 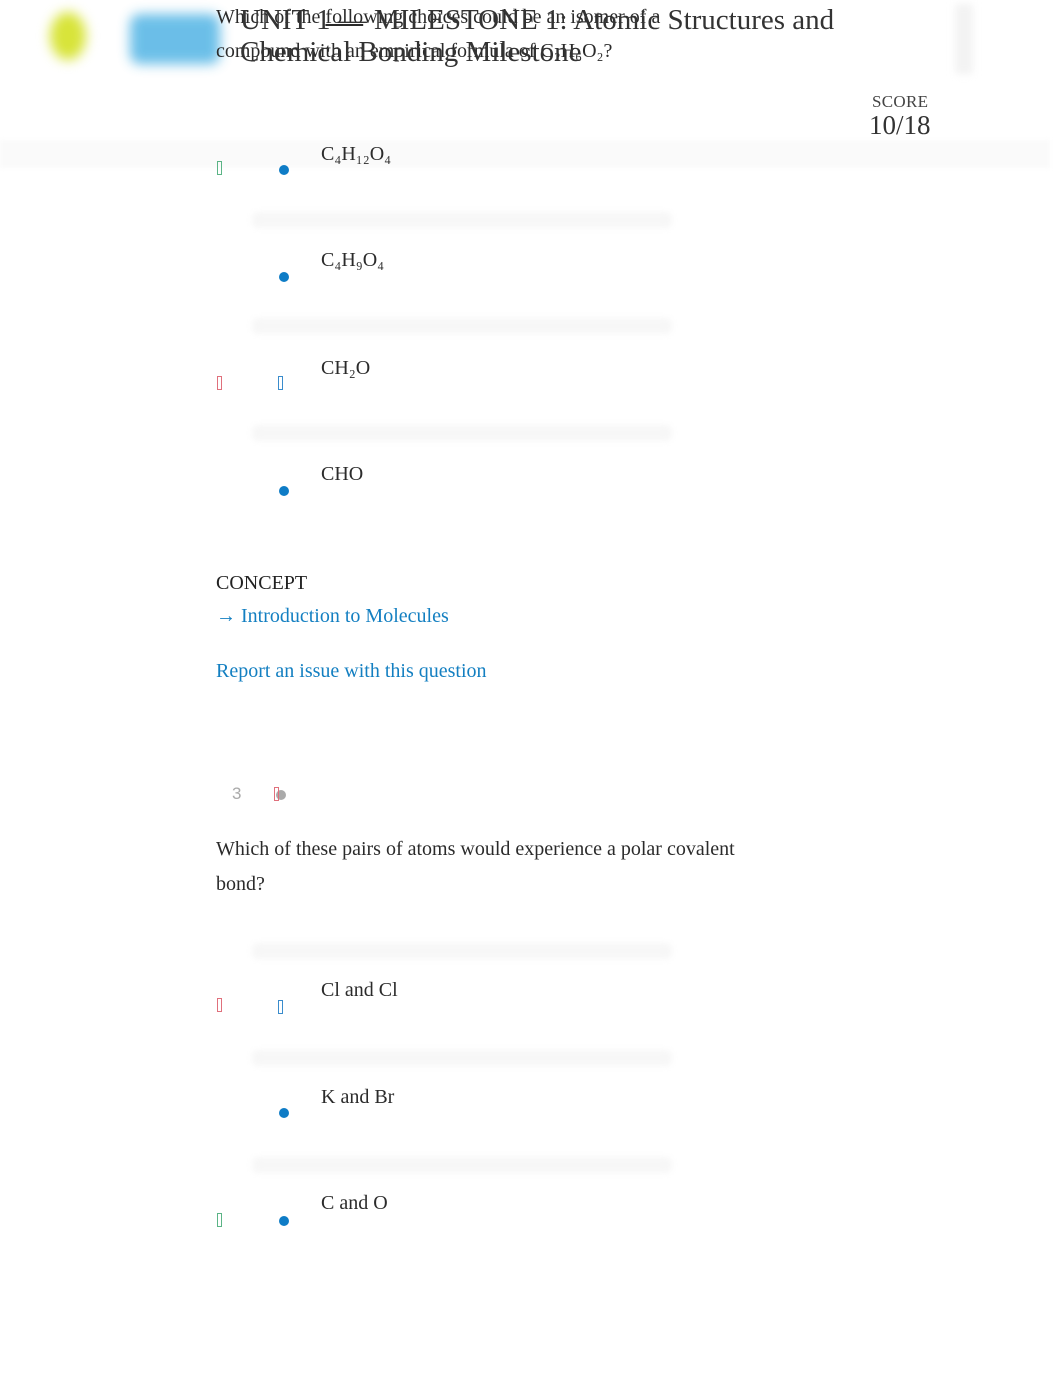 I want to click on concept-link: → Introduction to Molecules, so click(x=332, y=616).